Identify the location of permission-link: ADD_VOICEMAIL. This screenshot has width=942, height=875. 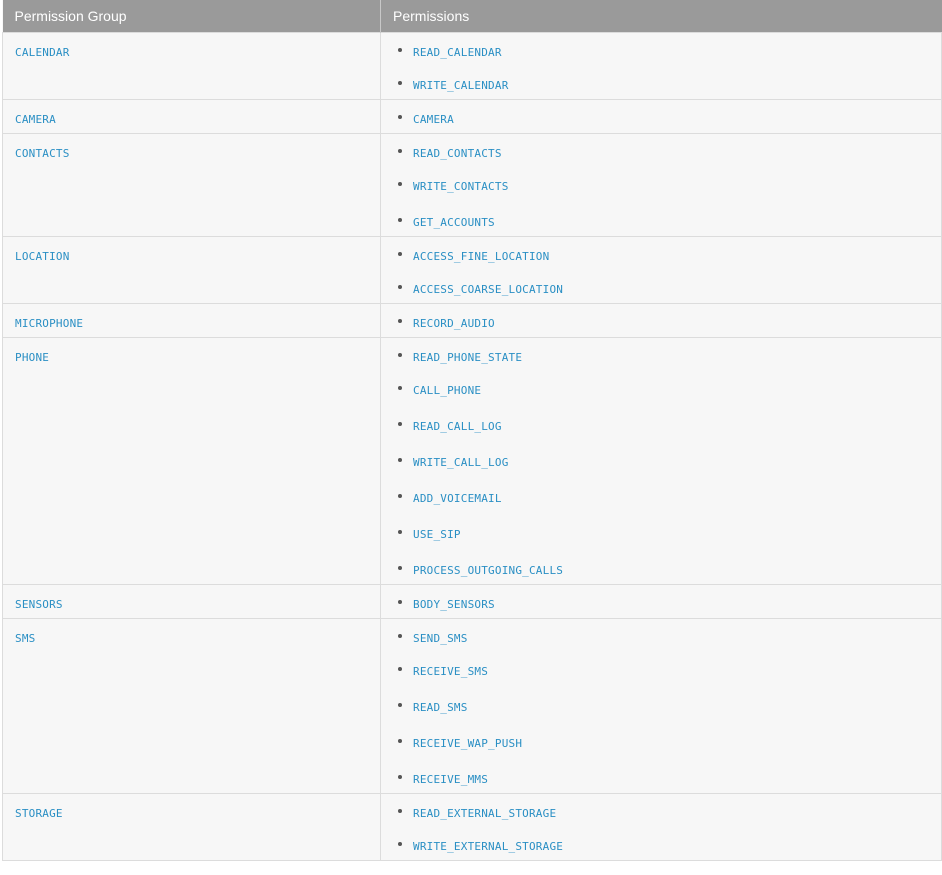
(457, 498).